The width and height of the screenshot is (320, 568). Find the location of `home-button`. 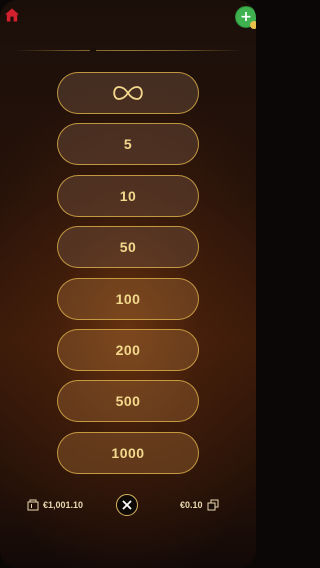

home-button is located at coordinates (12, 15).